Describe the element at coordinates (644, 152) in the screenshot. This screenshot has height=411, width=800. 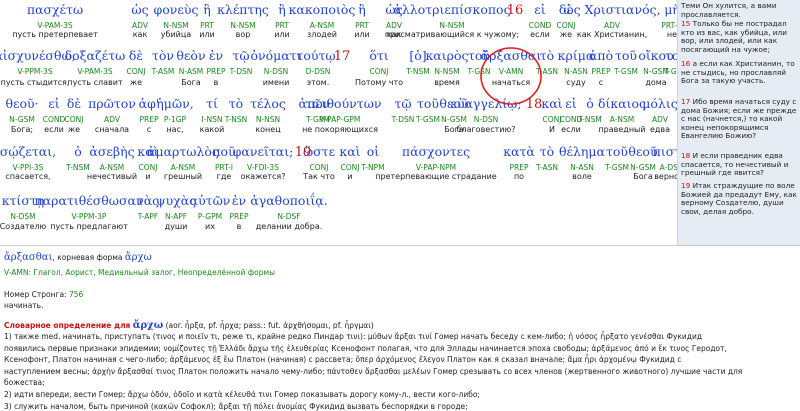
I see `greek-word: πιστῷ` at that location.